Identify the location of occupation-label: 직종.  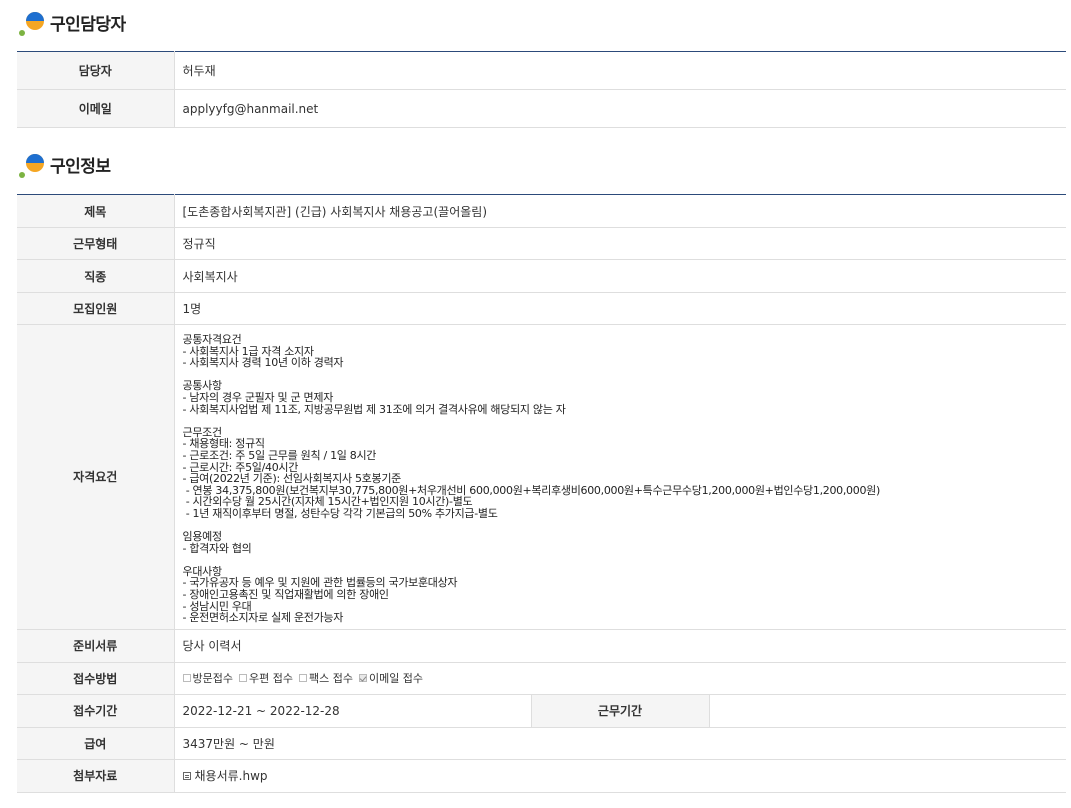
(96, 276).